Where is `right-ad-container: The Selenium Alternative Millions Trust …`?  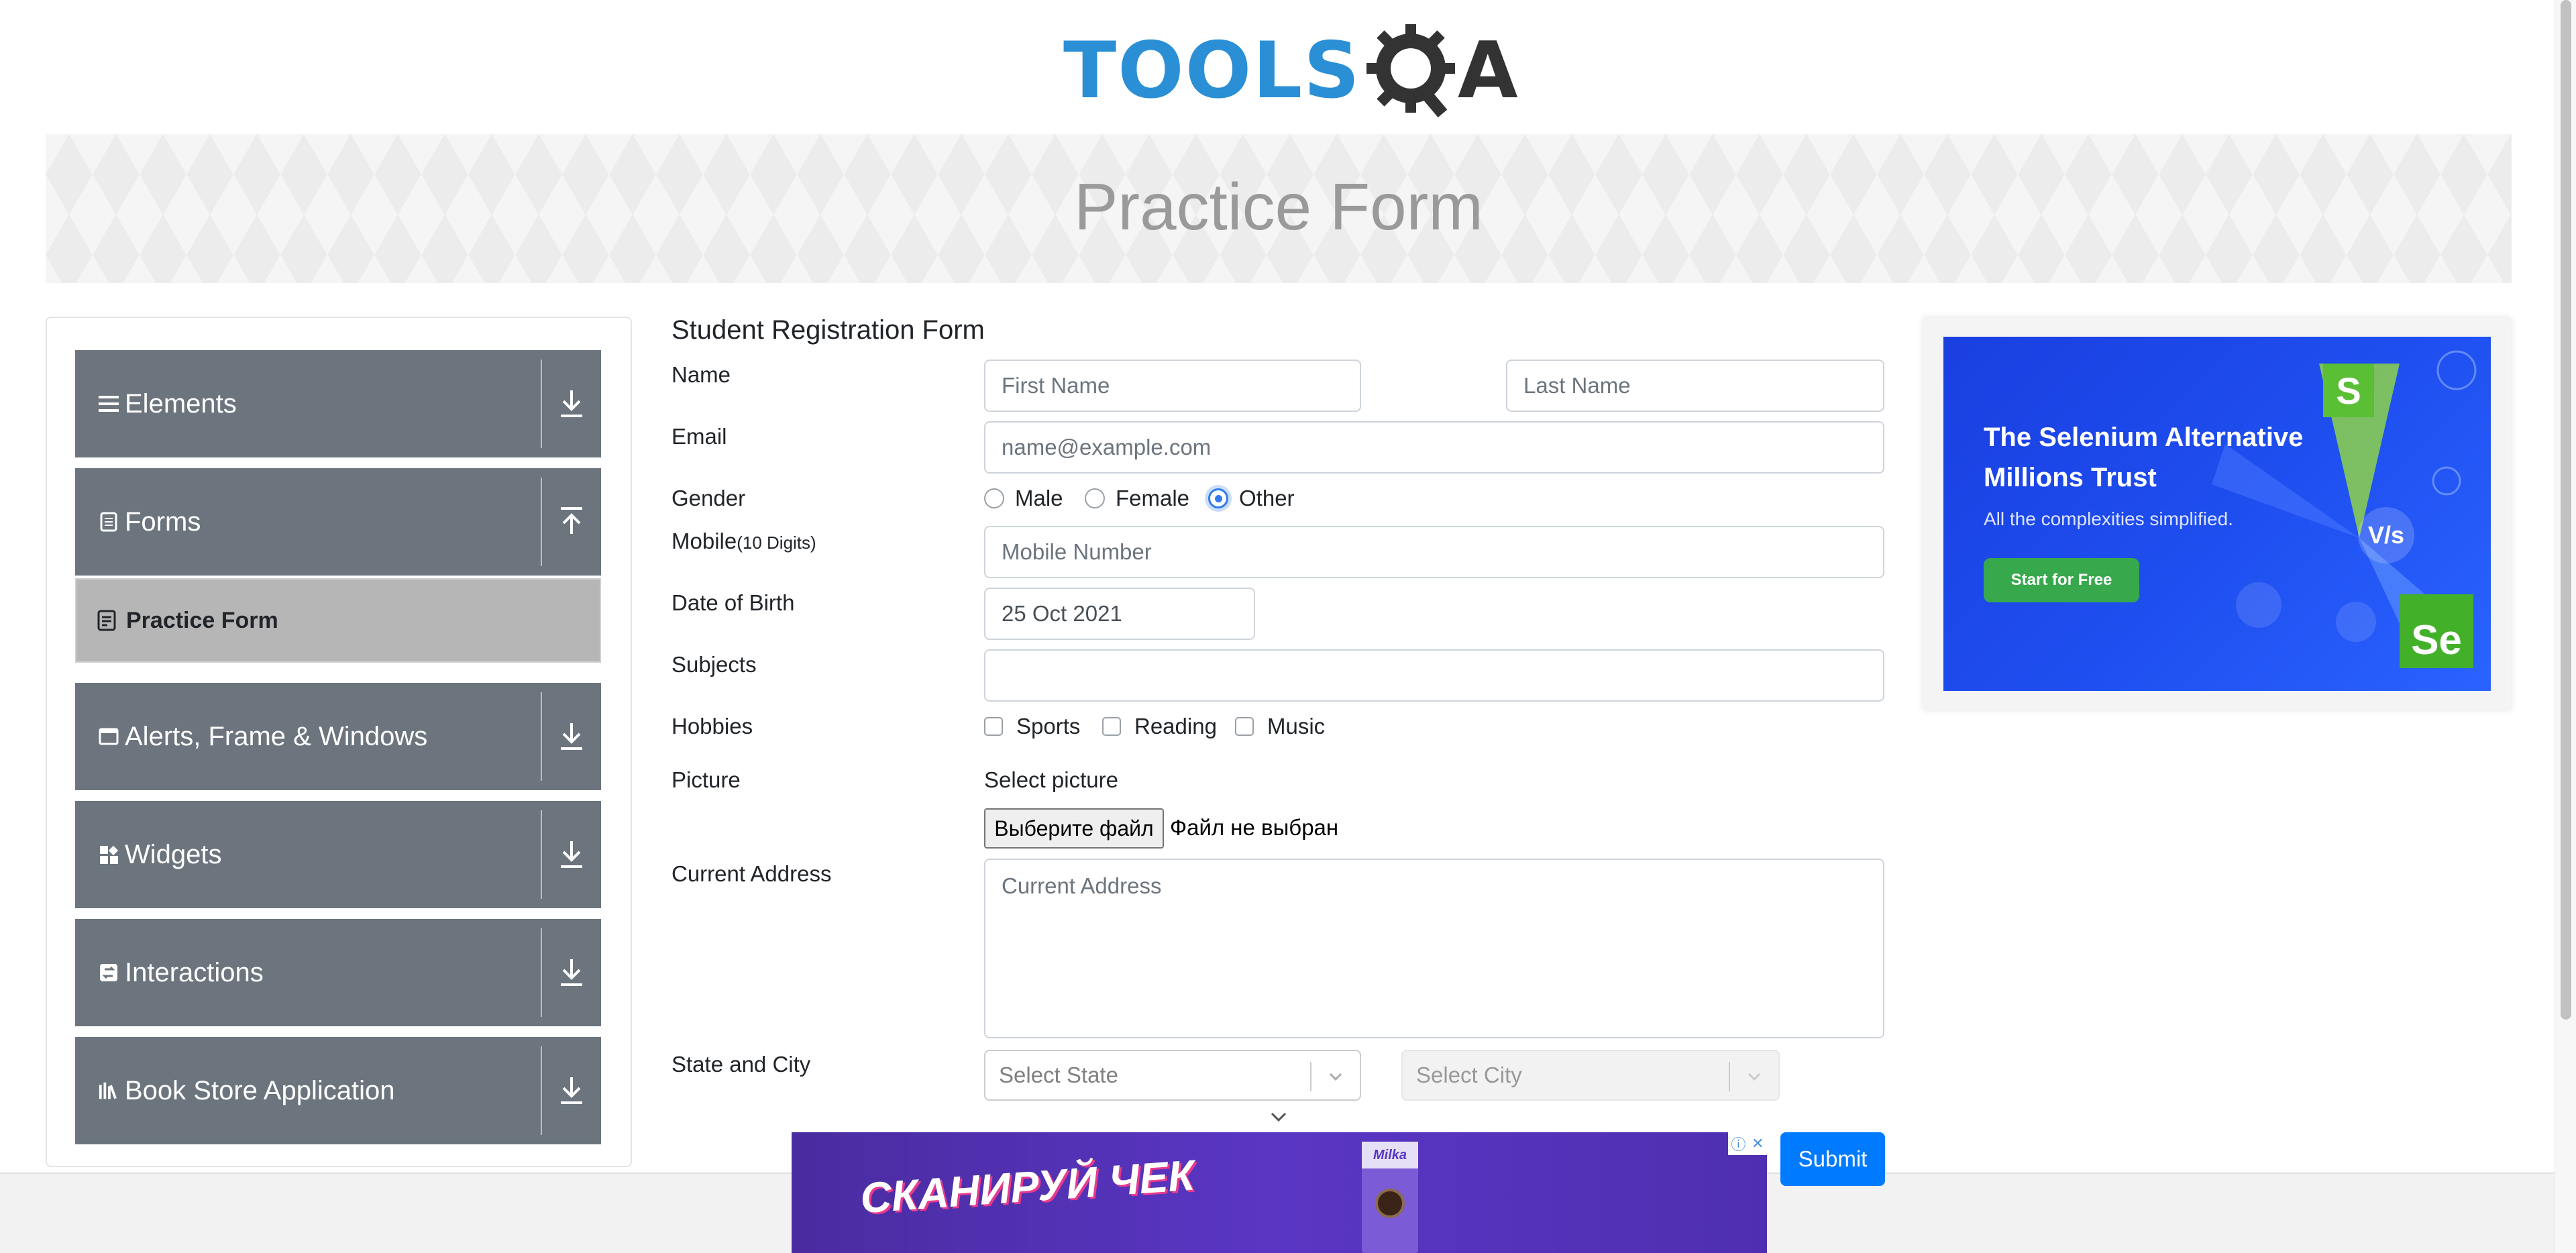 right-ad-container: The Selenium Alternative Millions Trust … is located at coordinates (2217, 514).